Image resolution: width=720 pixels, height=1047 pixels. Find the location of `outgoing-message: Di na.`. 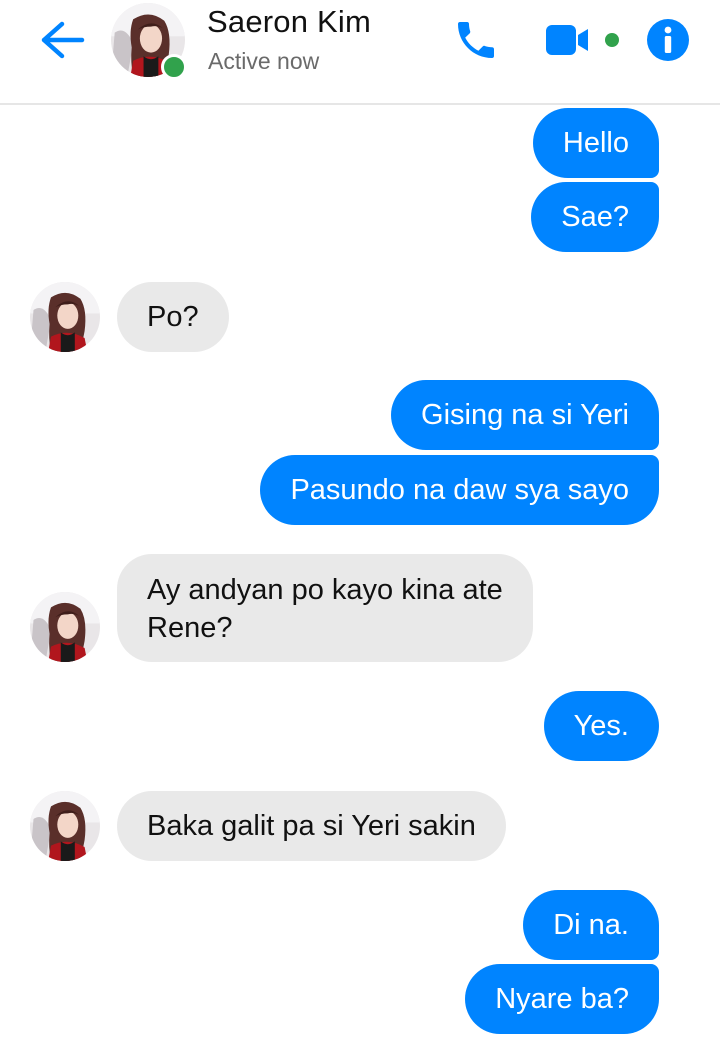

outgoing-message: Di na. is located at coordinates (591, 925).